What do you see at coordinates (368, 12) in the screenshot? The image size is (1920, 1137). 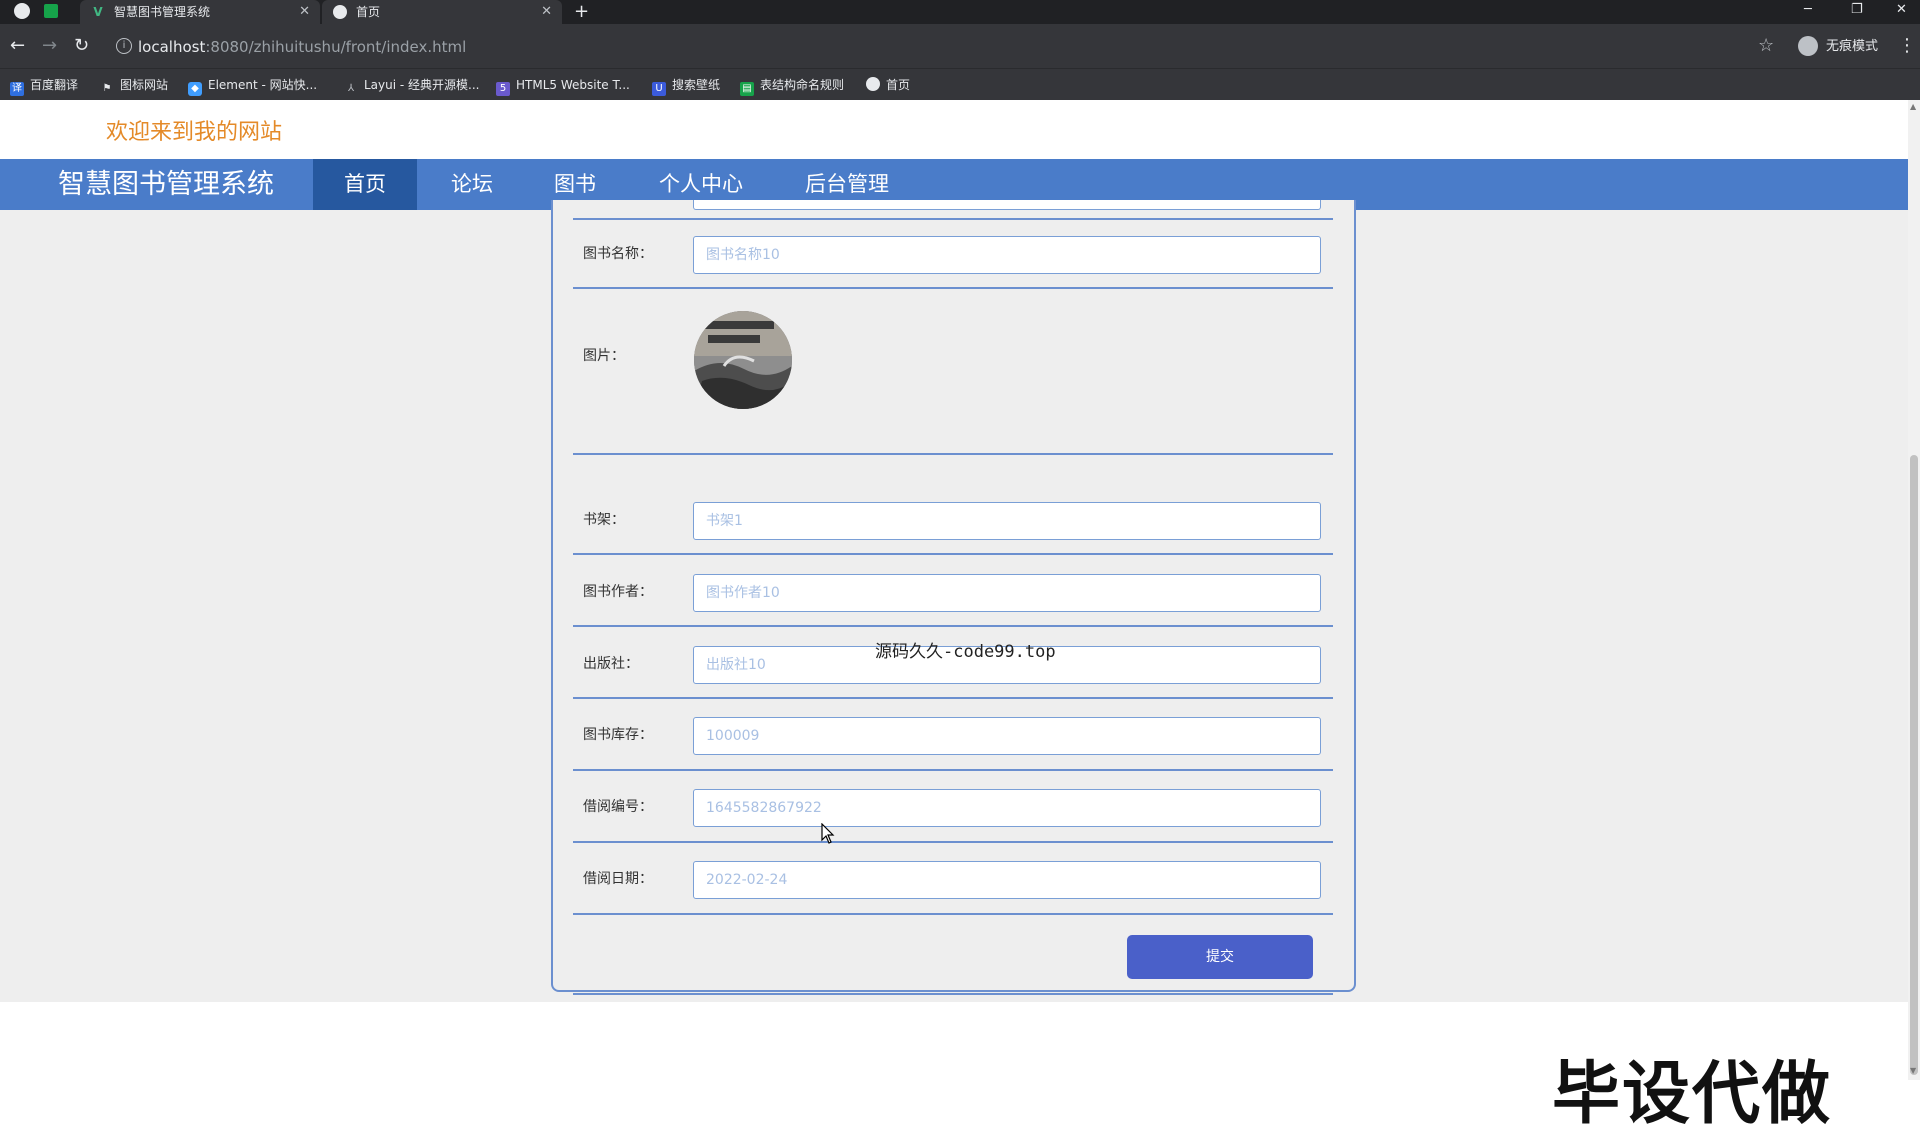 I see `tab-title: 首页` at bounding box center [368, 12].